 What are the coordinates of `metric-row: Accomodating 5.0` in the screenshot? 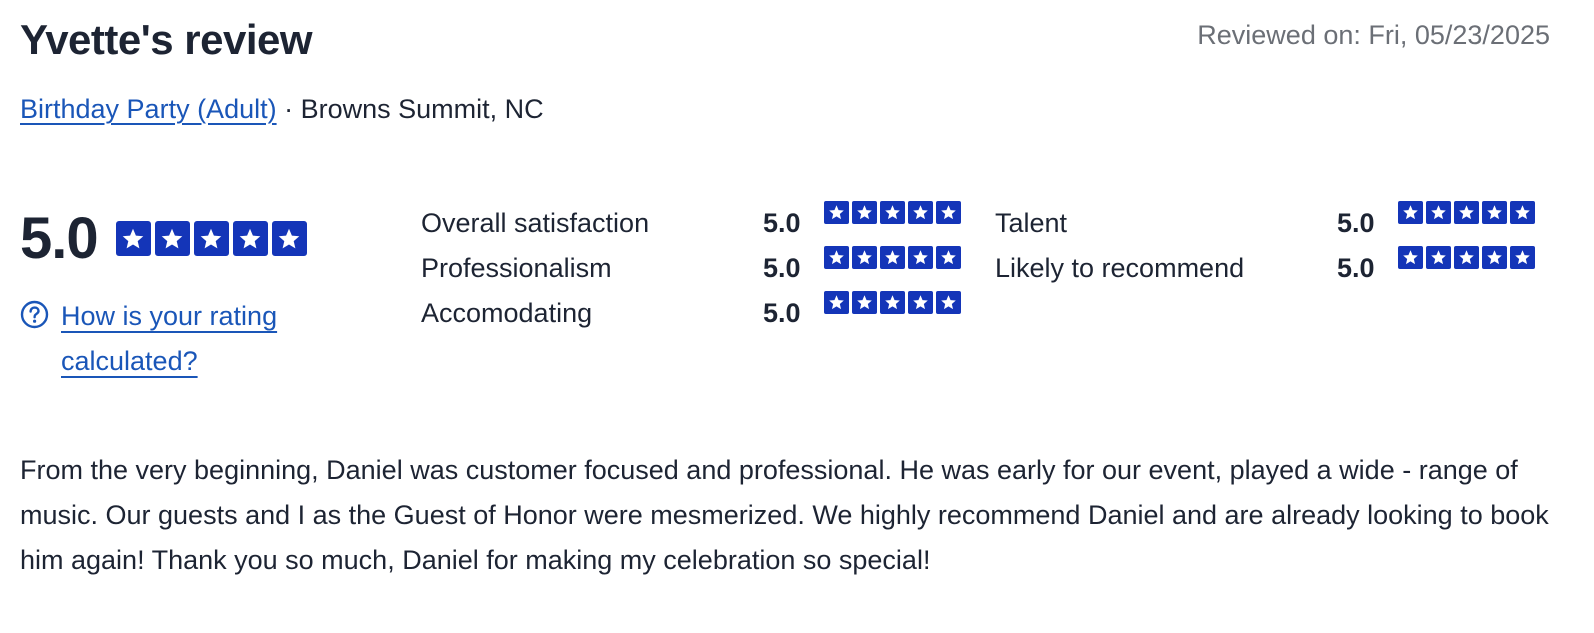 It's located at (691, 312).